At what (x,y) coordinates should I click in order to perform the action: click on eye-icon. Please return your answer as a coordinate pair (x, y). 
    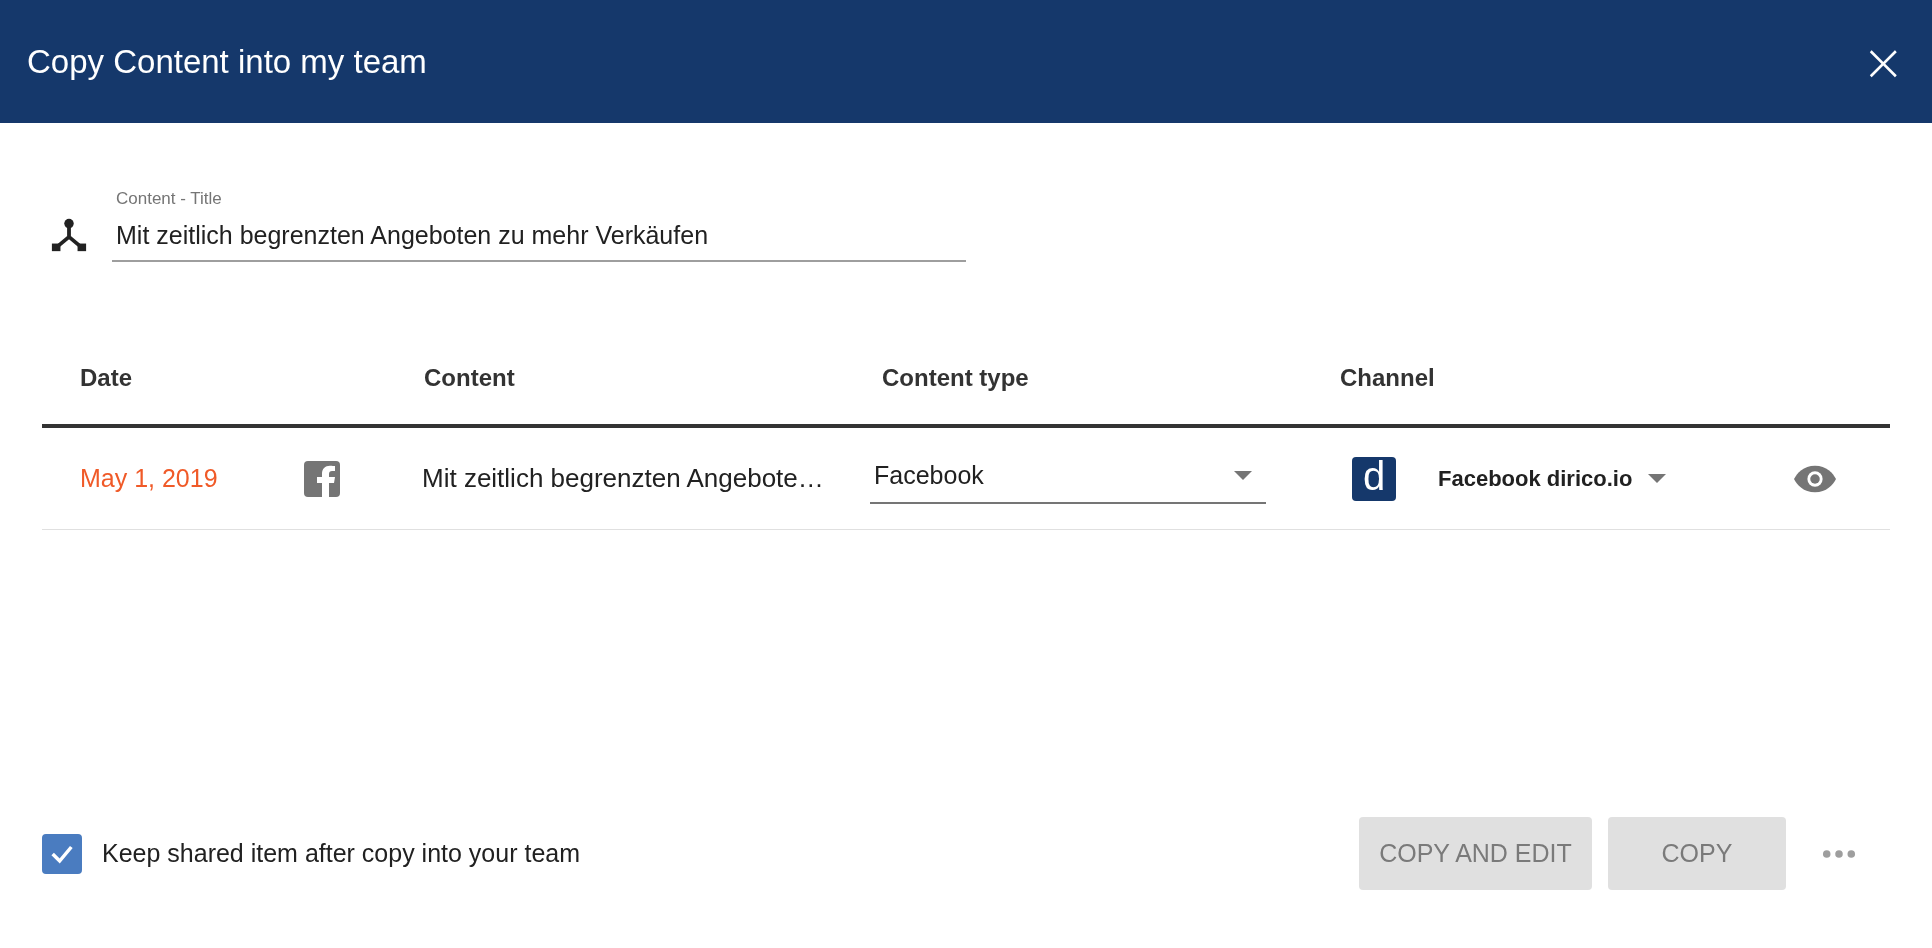
    Looking at the image, I should click on (1815, 478).